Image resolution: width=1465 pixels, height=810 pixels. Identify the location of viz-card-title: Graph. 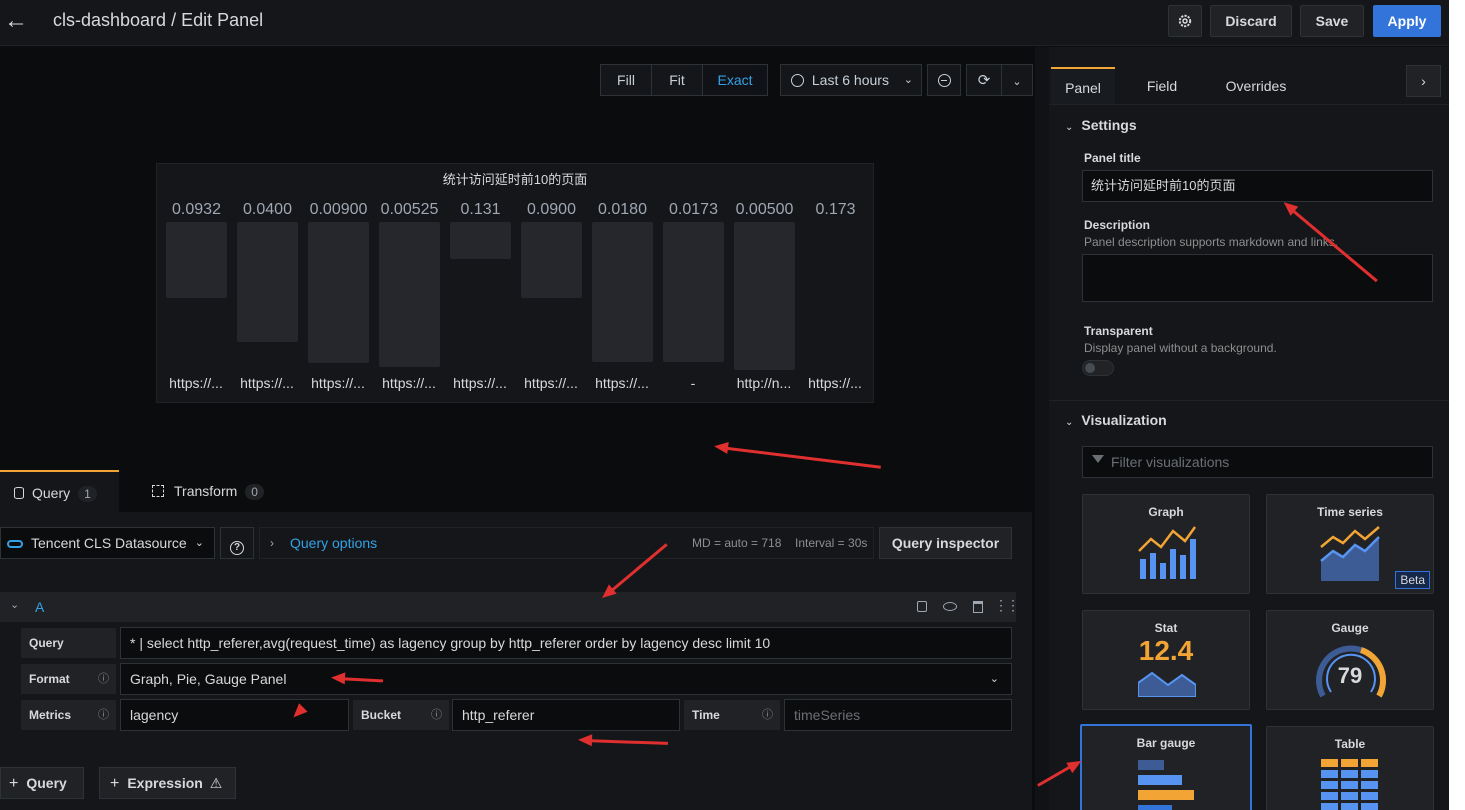
(1166, 512).